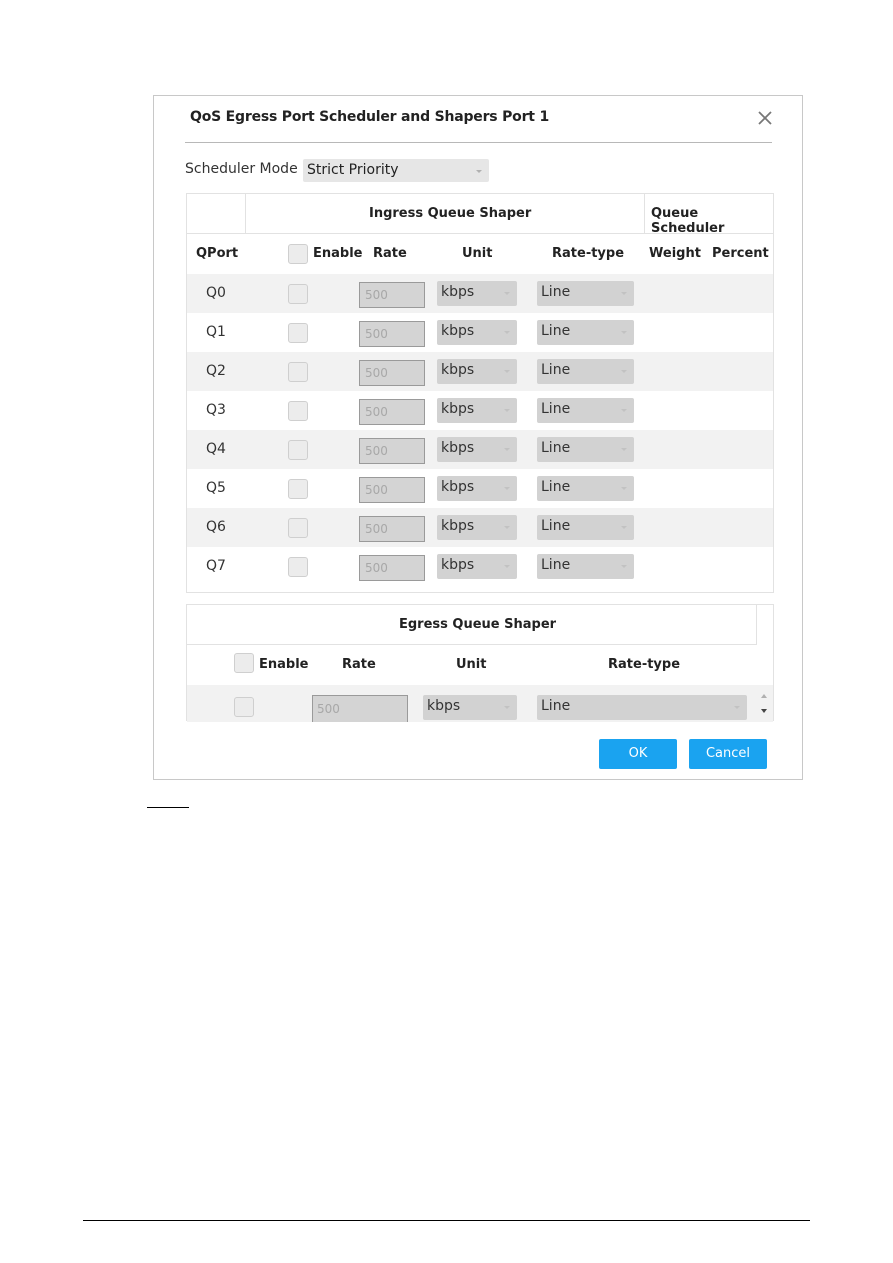  What do you see at coordinates (216, 527) in the screenshot?
I see `queue-label: Q6` at bounding box center [216, 527].